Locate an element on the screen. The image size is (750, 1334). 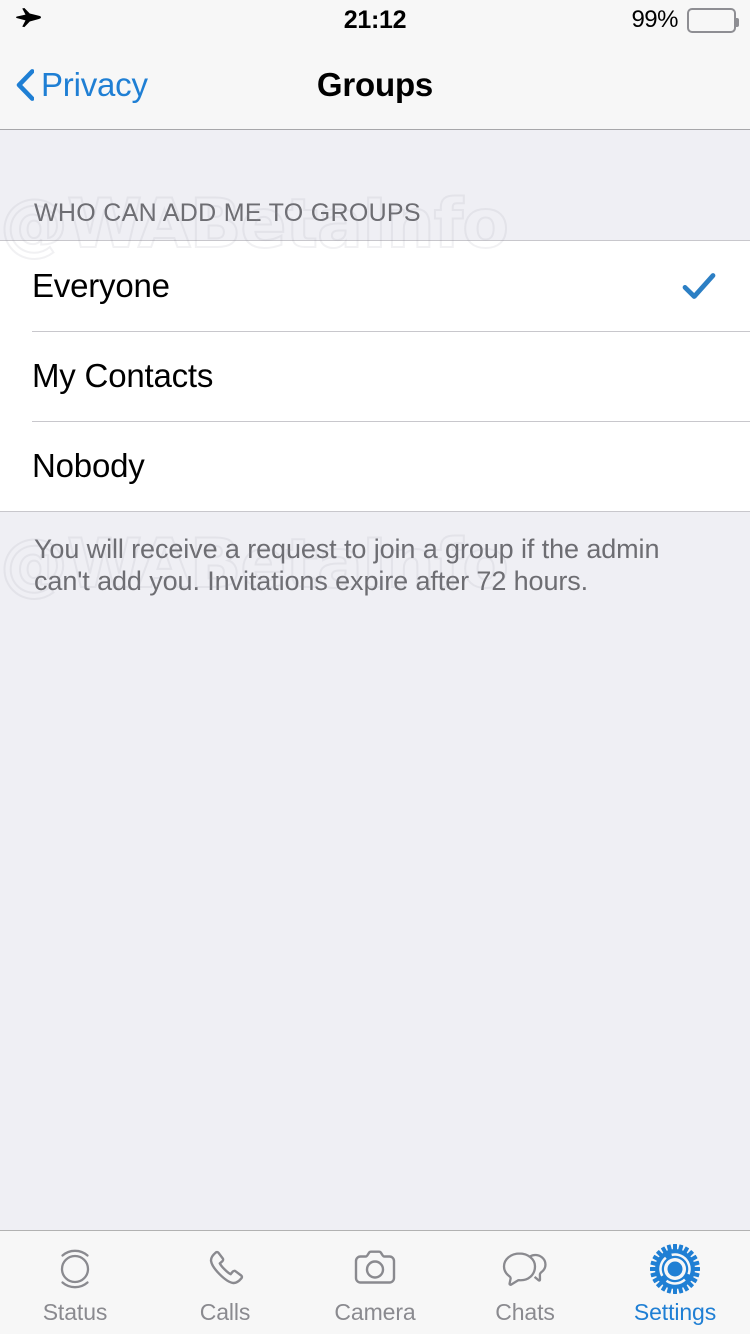
tab-label: Calls is located at coordinates (225, 1312).